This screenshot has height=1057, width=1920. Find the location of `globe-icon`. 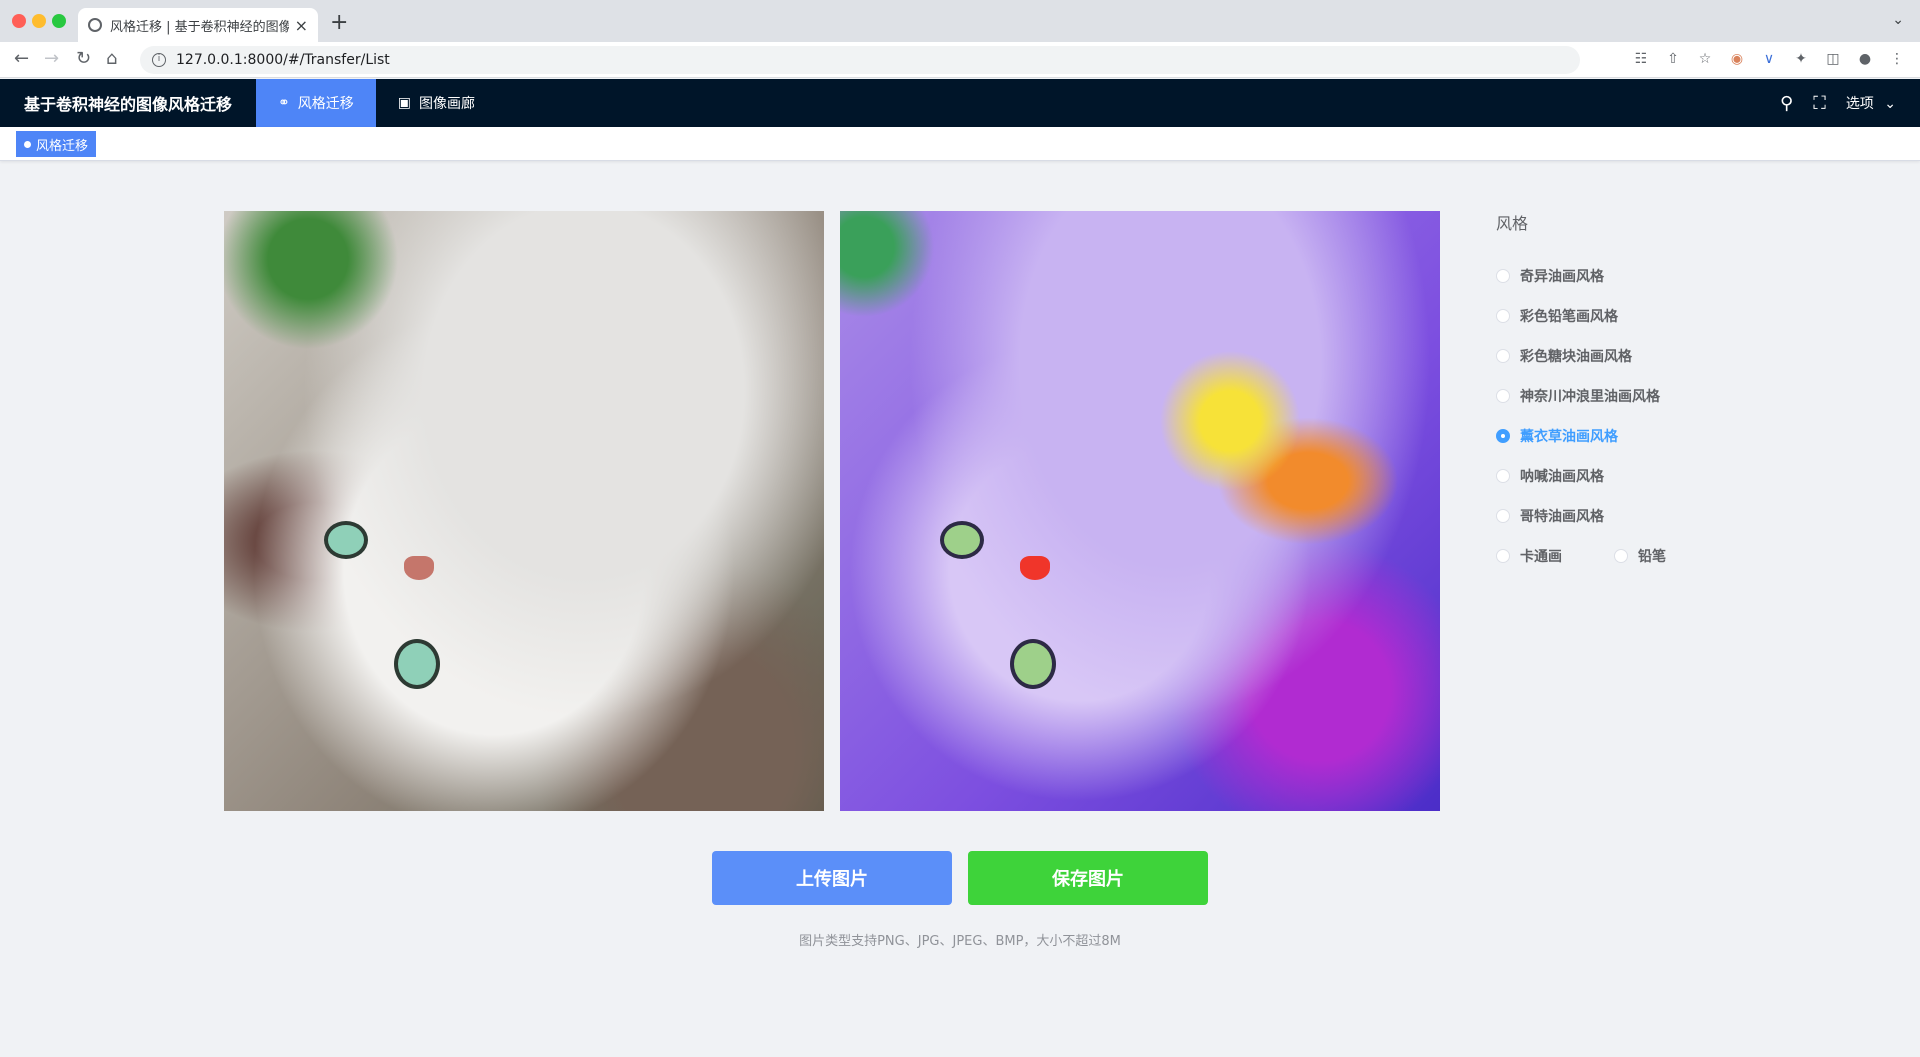

globe-icon is located at coordinates (95, 25).